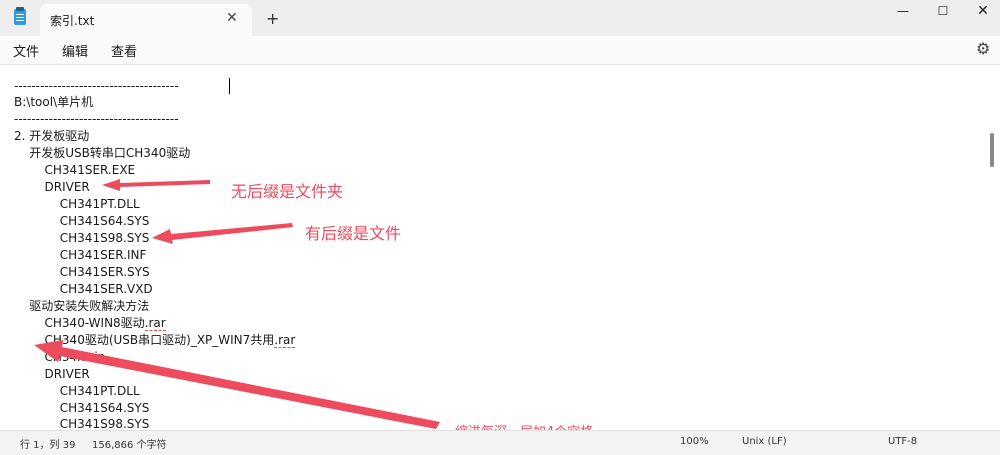 The image size is (1000, 455). I want to click on annotation-file-note: 有后缀是文件, so click(353, 233).